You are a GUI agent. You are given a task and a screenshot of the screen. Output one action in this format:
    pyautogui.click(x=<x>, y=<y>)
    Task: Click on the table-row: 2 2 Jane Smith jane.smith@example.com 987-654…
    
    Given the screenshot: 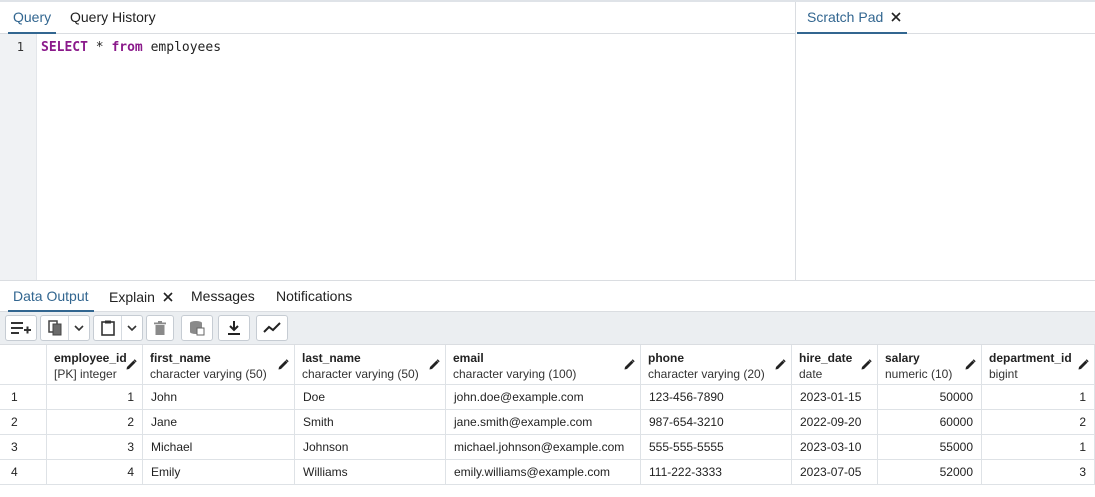 What is the action you would take?
    pyautogui.click(x=547, y=422)
    